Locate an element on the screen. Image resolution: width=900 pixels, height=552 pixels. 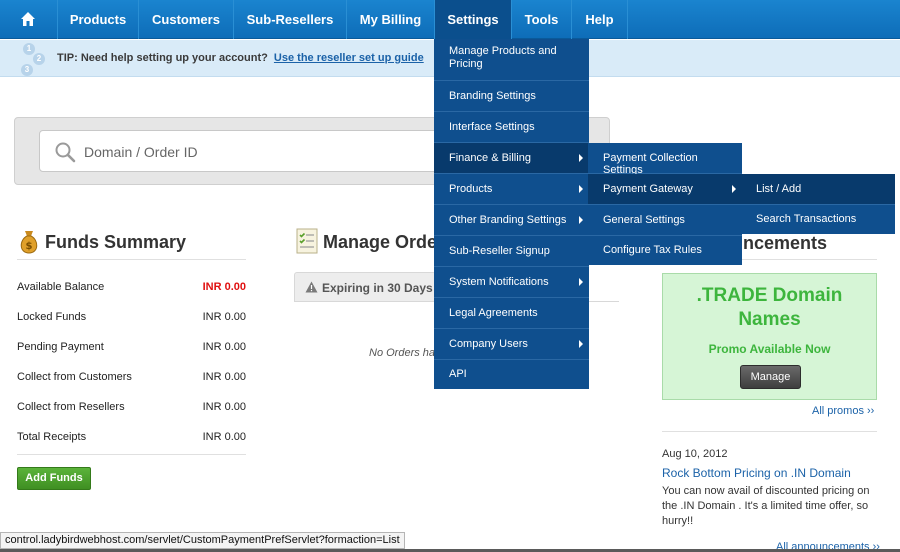
menu-item-products: Products is located at coordinates (511, 189).